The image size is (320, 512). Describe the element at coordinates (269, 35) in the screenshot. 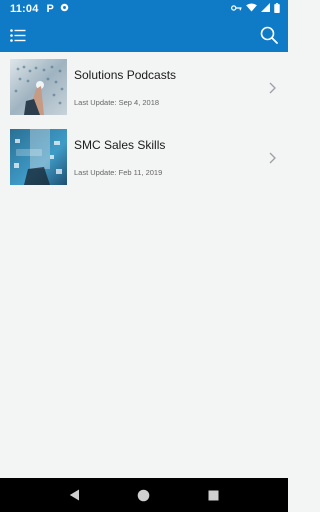

I see `search-icon` at that location.